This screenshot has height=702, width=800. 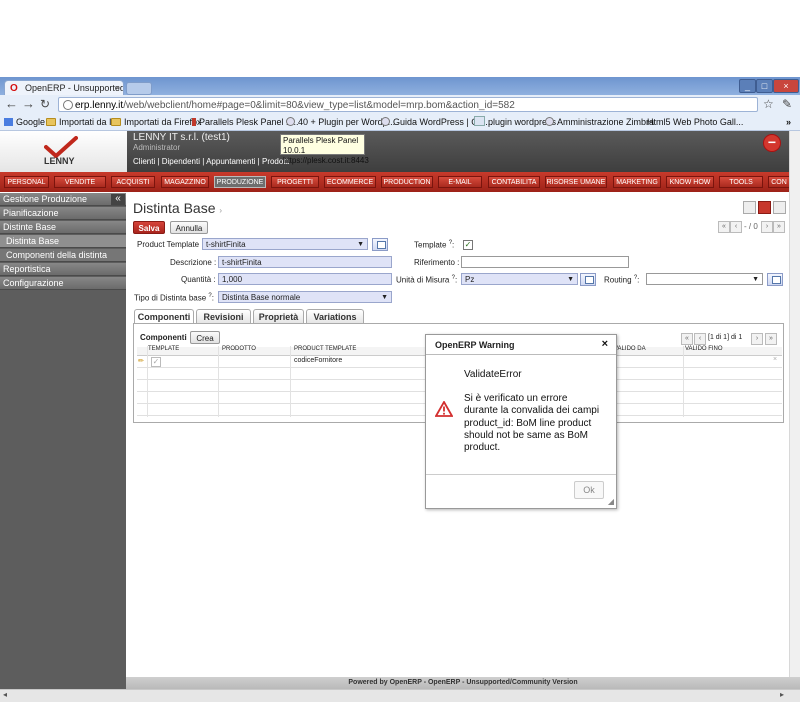 What do you see at coordinates (205, 337) in the screenshot?
I see `create-button: Crea` at bounding box center [205, 337].